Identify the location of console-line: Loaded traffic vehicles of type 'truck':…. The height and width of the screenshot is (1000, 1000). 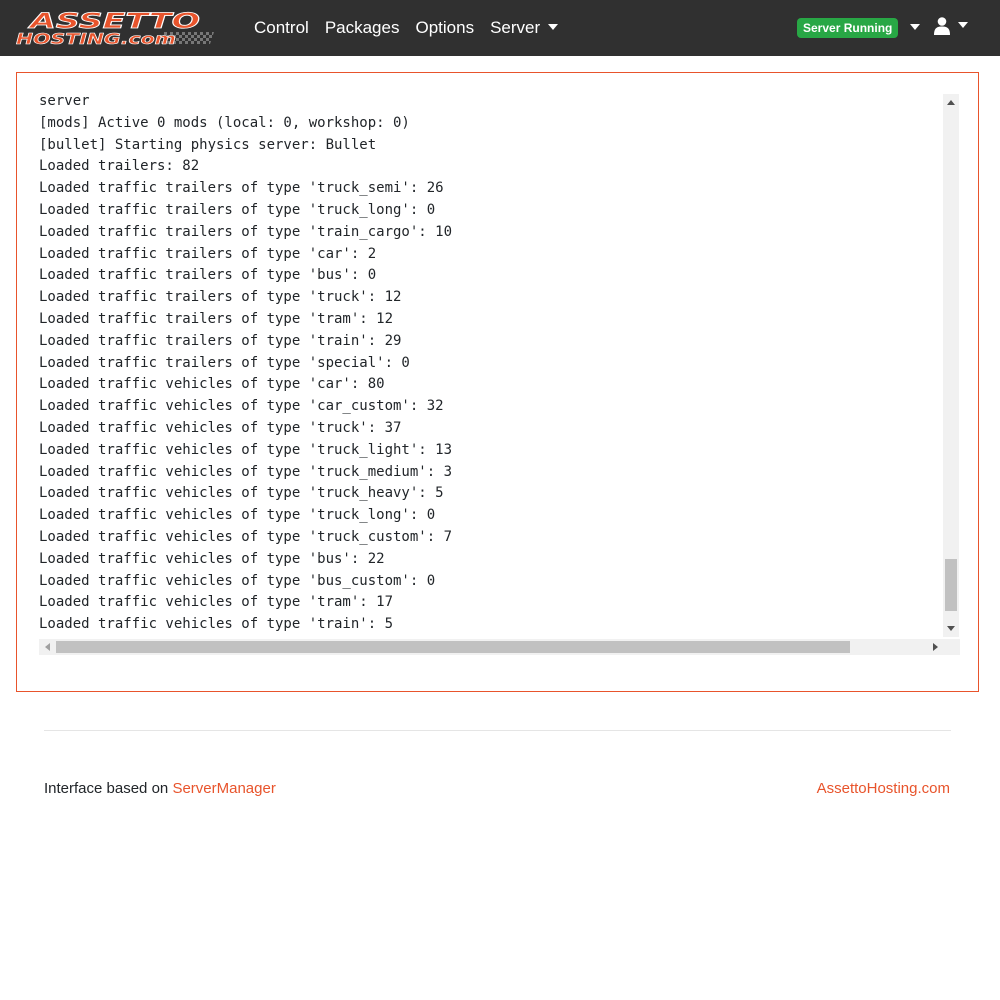
(220, 427).